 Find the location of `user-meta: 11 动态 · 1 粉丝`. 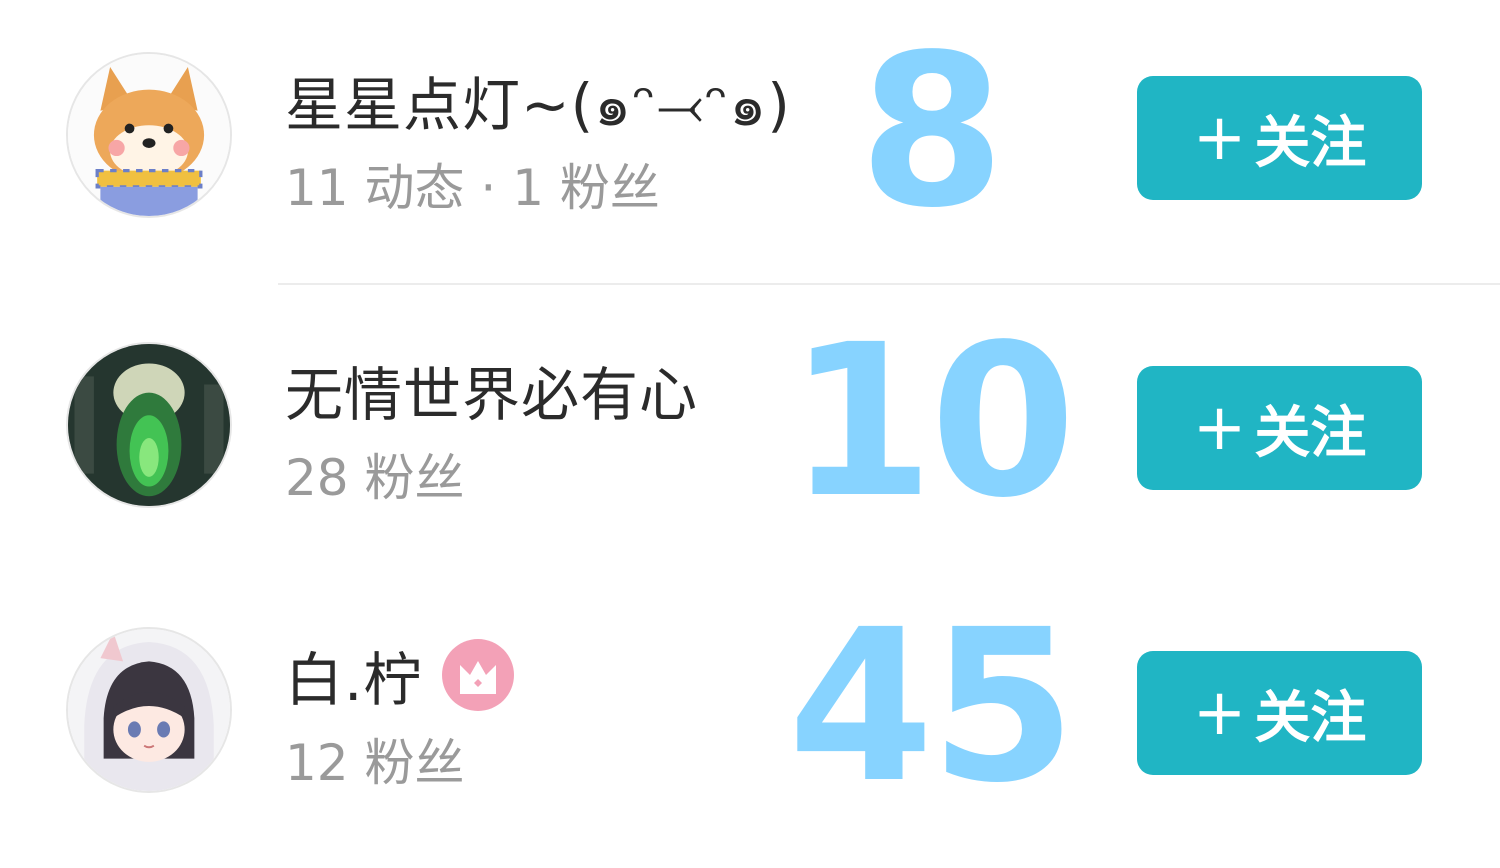

user-meta: 11 动态 · 1 粉丝 is located at coordinates (472, 188).